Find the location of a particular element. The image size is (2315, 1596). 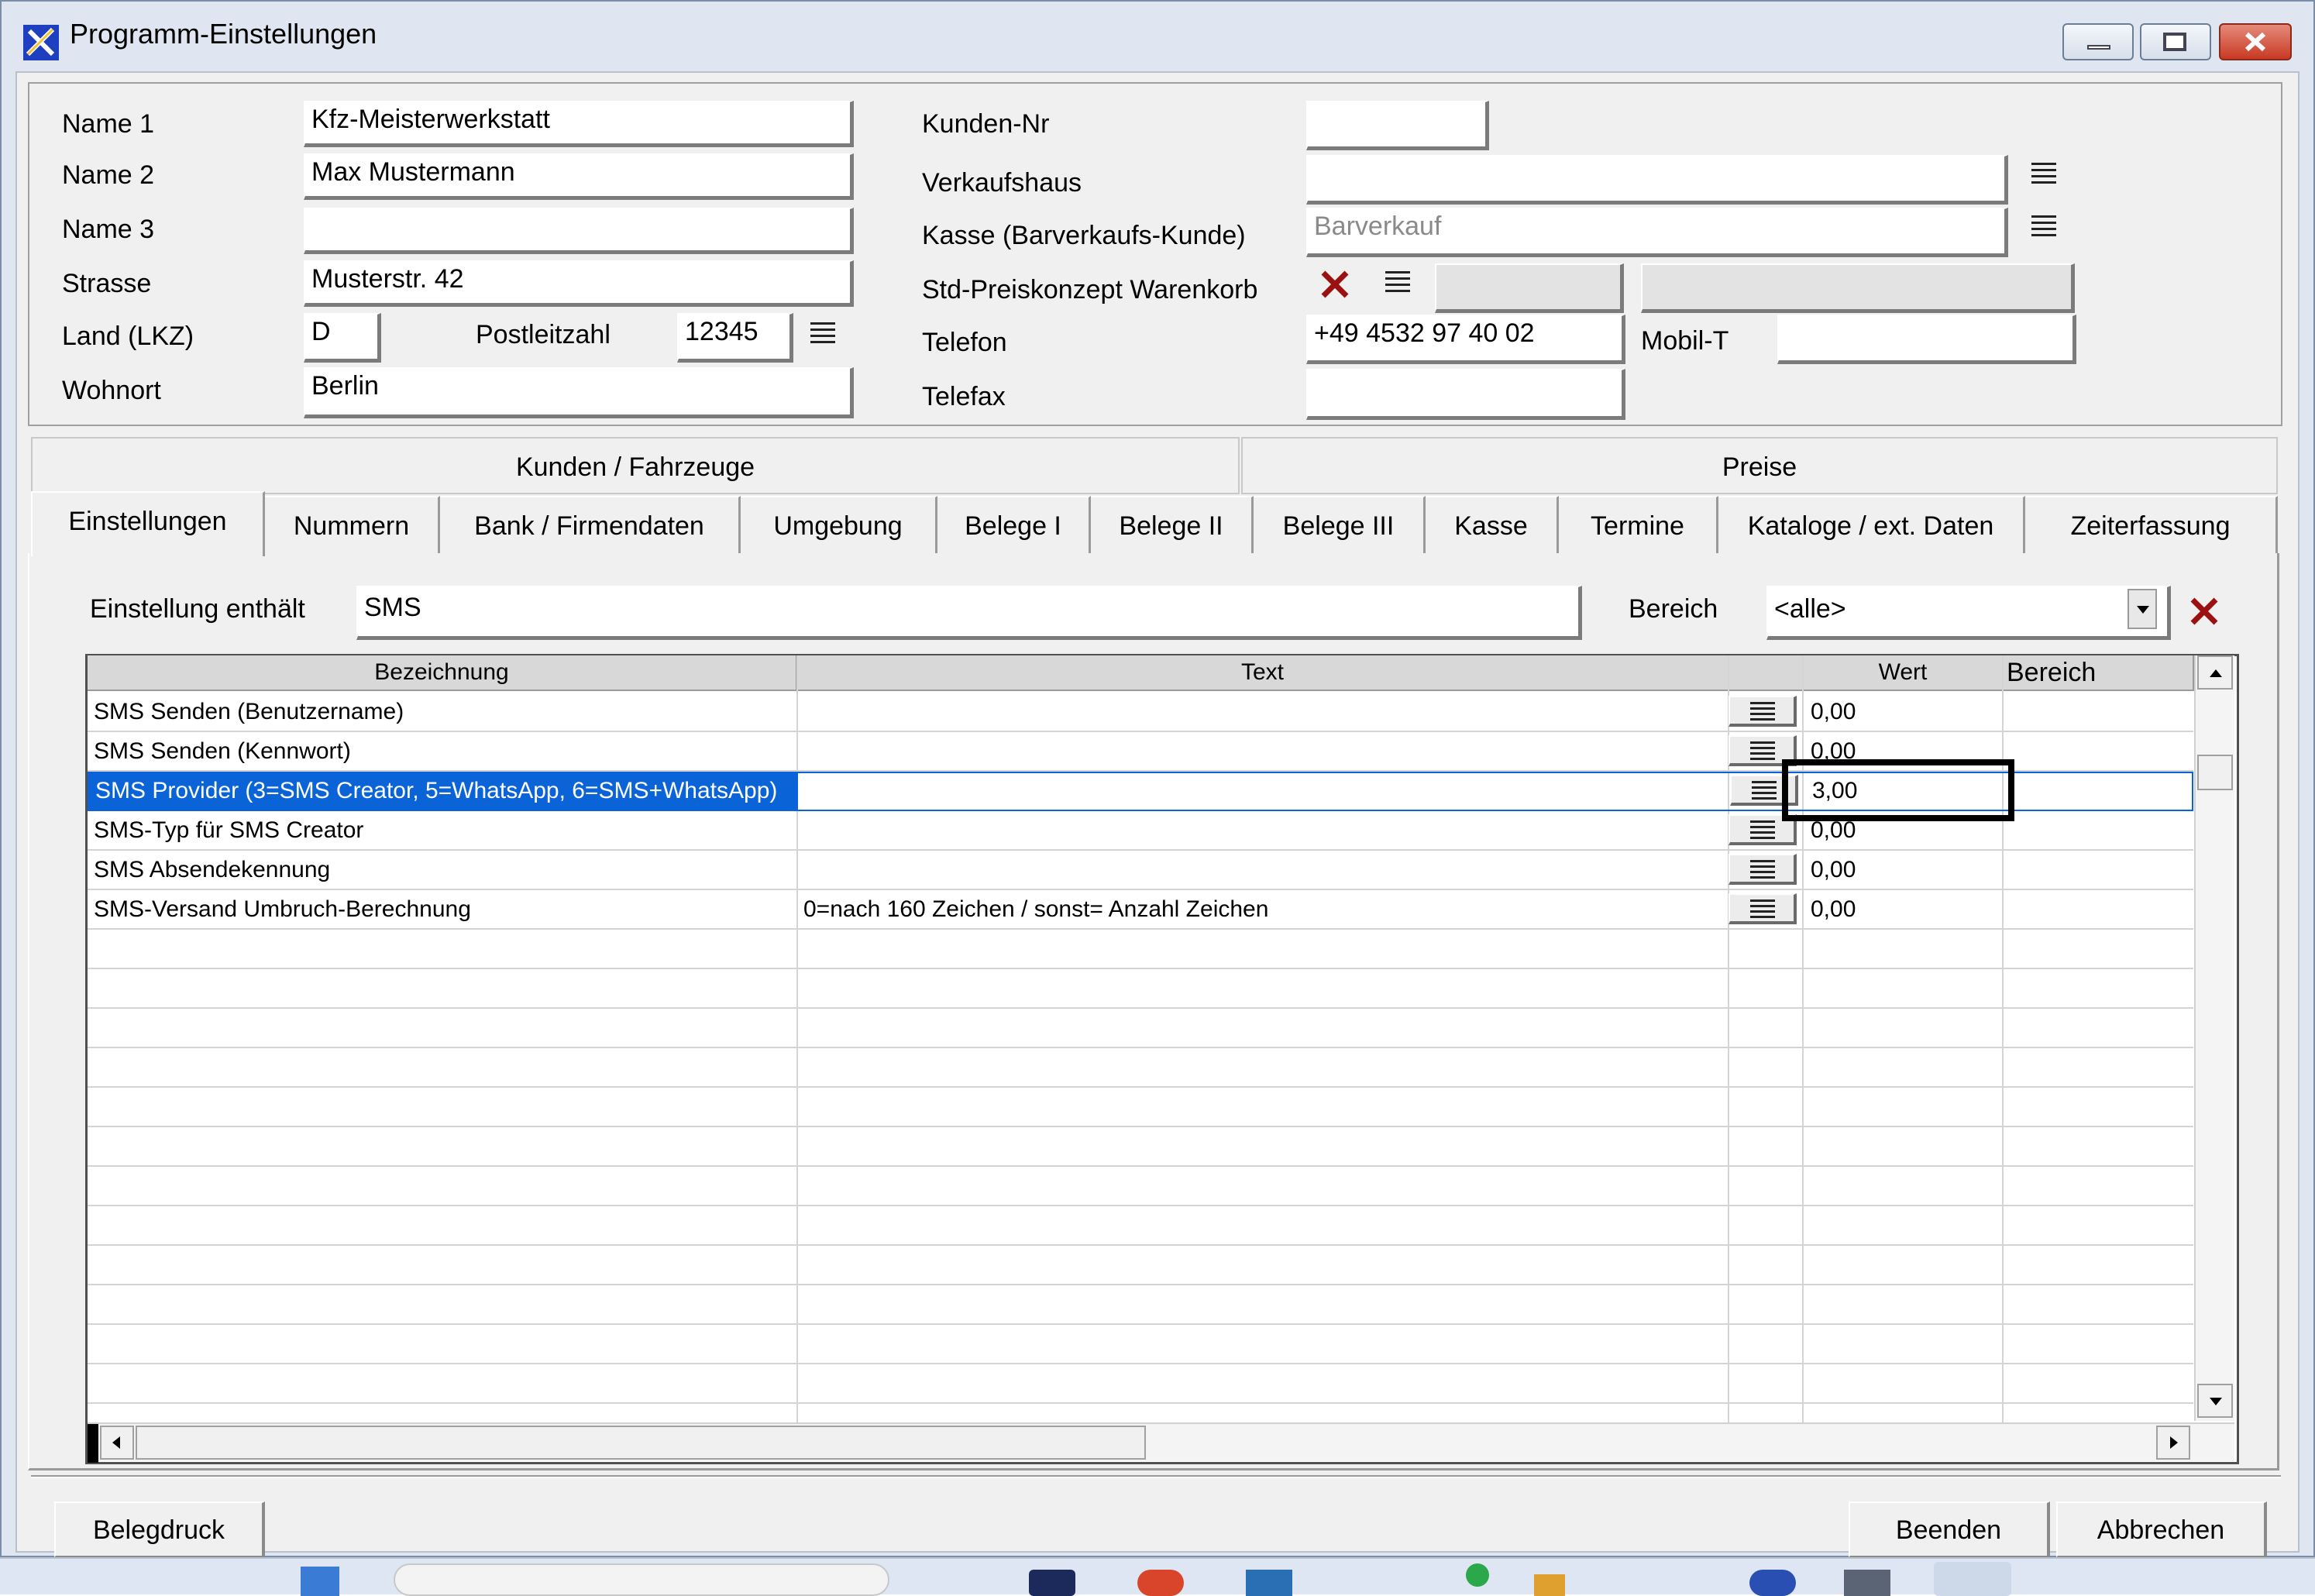

verkaufshaus-field is located at coordinates (1657, 180).